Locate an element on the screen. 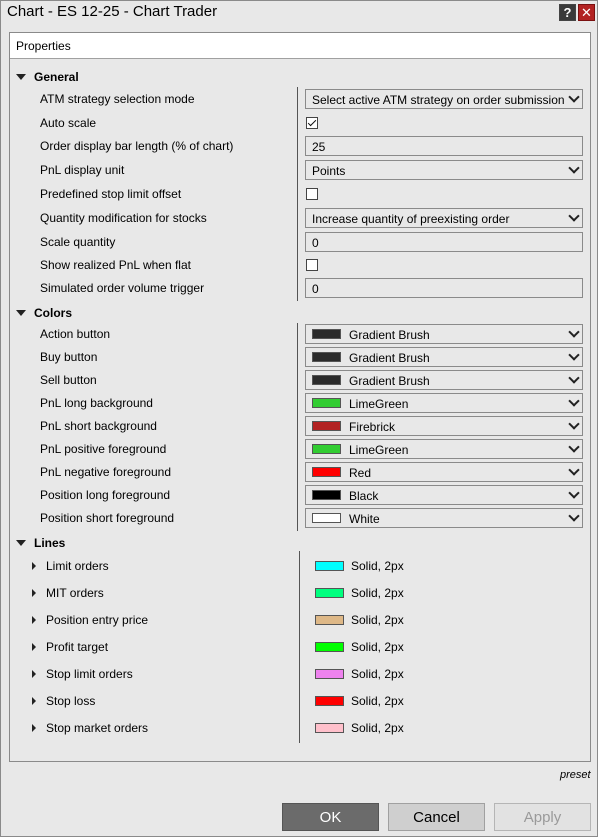 The height and width of the screenshot is (837, 598). stop-market-orders-stroke-value: Solid, 2px is located at coordinates (377, 728).